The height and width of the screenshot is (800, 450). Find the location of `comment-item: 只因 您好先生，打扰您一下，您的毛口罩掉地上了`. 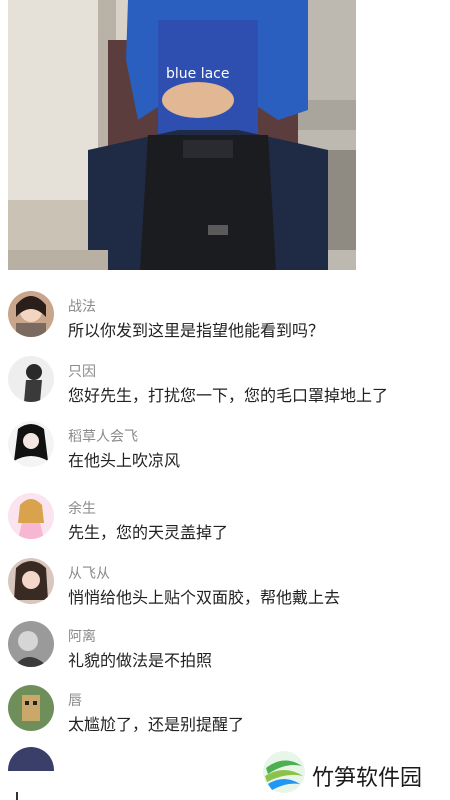

comment-item: 只因 您好先生，打扰您一下，您的毛口罩掉地上了 is located at coordinates (225, 385).